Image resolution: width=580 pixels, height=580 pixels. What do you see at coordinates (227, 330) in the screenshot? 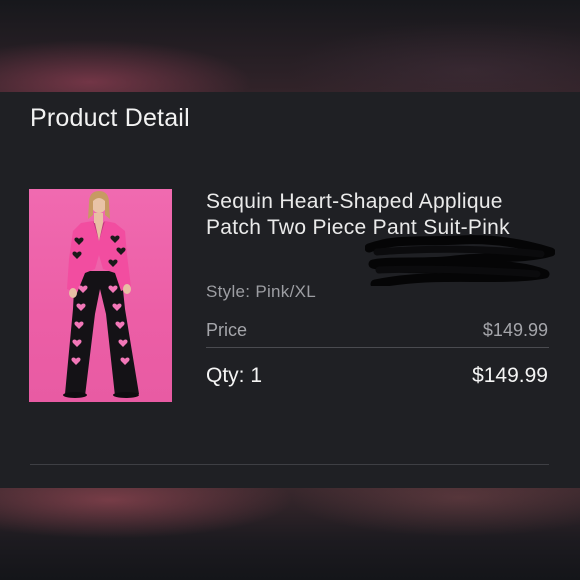
I see `price-label: Price` at bounding box center [227, 330].